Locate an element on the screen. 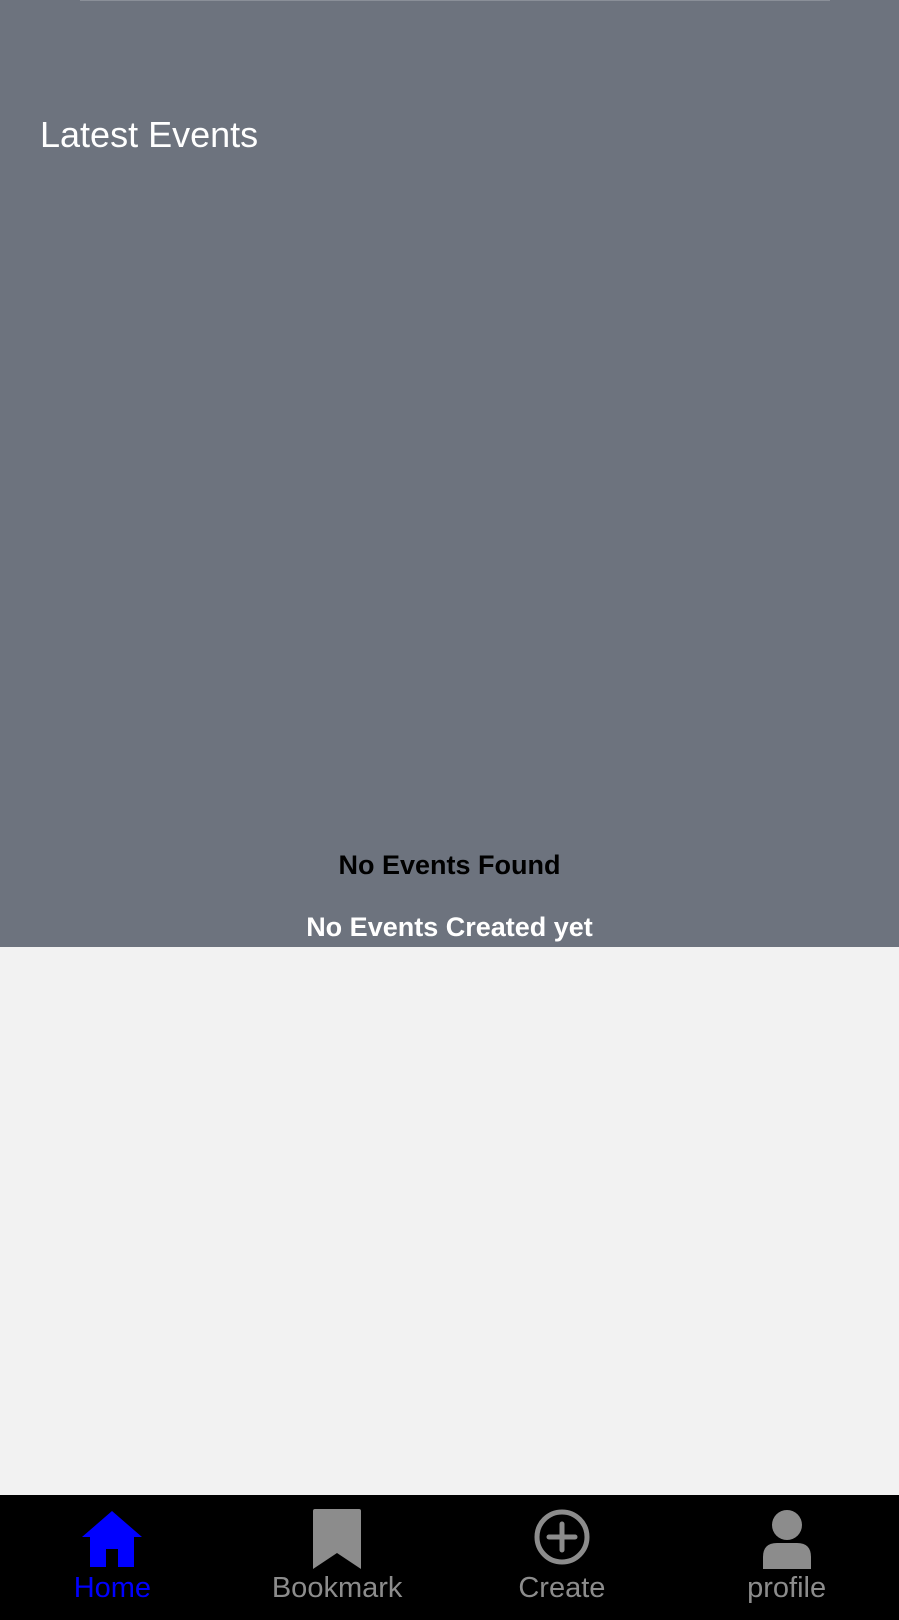  bookmark-icon is located at coordinates (337, 1539).